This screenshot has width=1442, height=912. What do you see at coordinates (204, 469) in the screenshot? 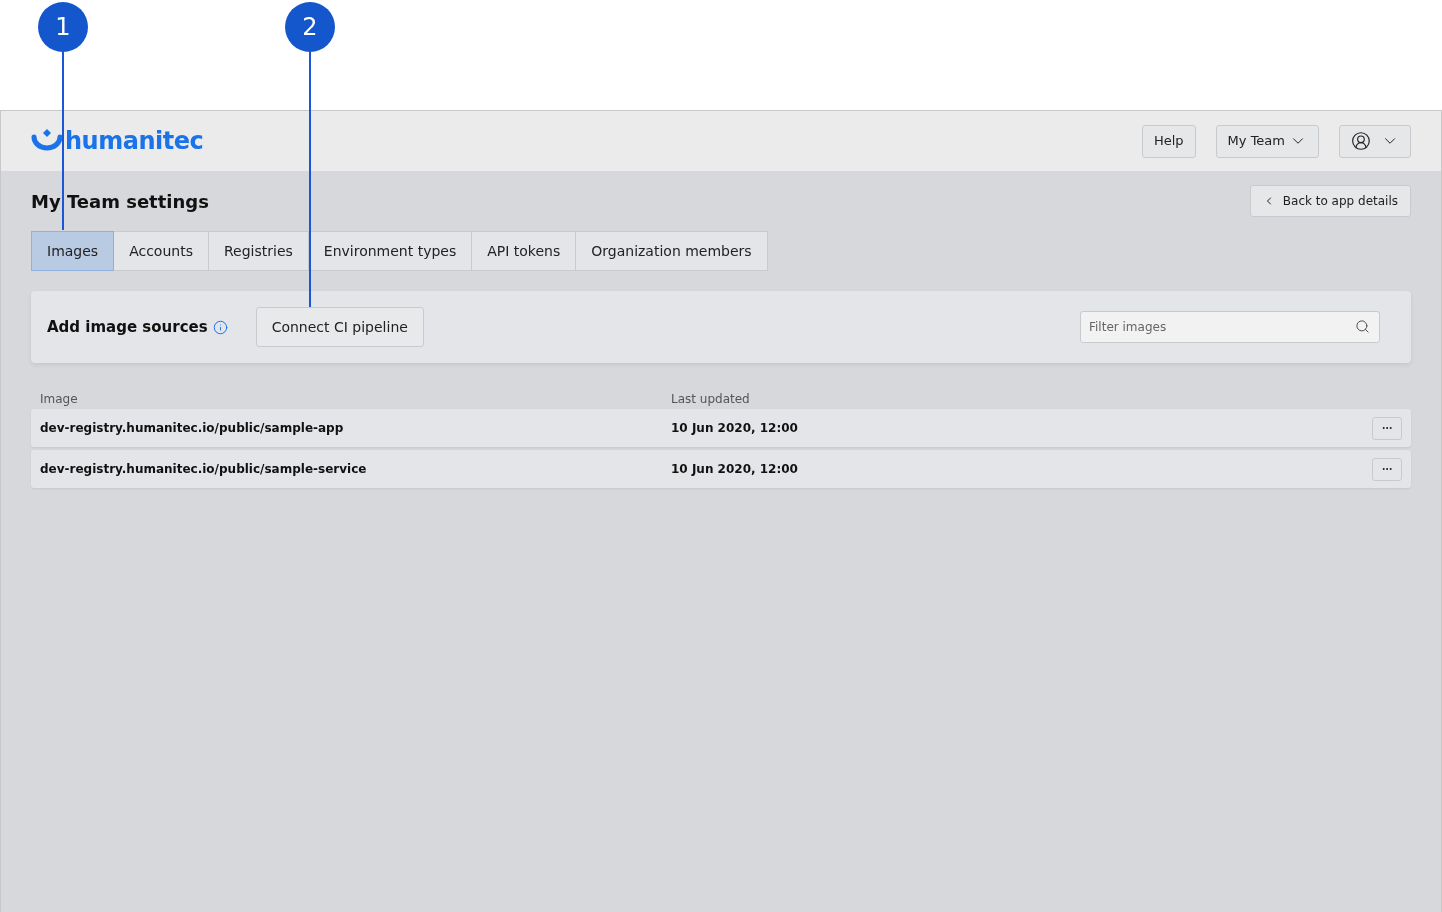
I see `table-cell-text: dev-registry.humanitec.io/public/sample-service` at bounding box center [204, 469].